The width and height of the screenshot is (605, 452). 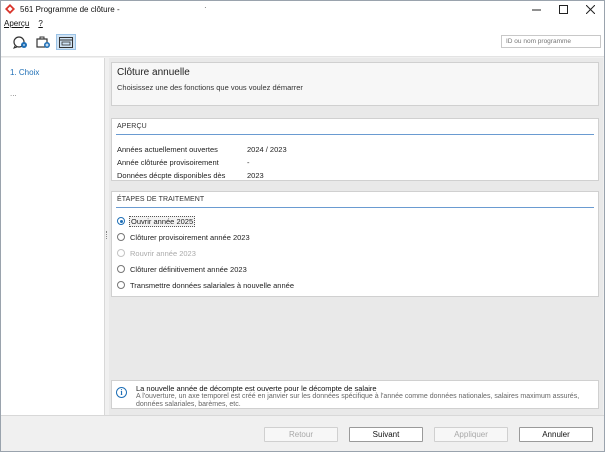 I want to click on option-label: Ouvrir année 2025, so click(x=162, y=221).